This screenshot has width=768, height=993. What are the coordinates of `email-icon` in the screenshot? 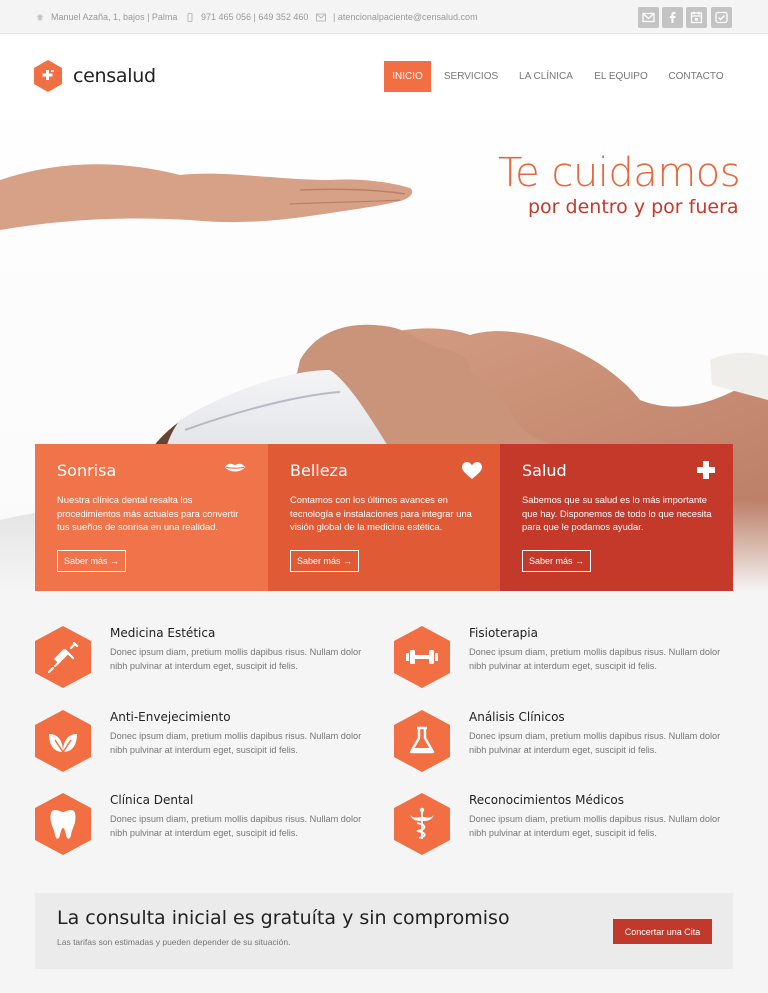 It's located at (648, 17).